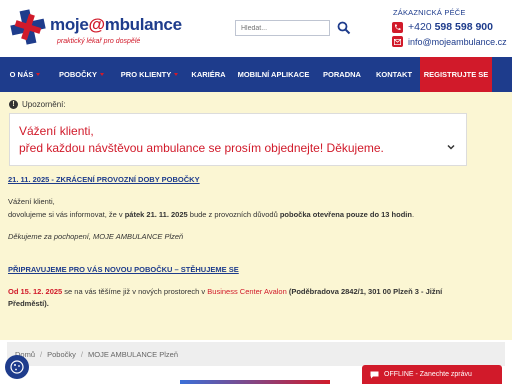 Image resolution: width=512 pixels, height=384 pixels. What do you see at coordinates (28, 303) in the screenshot?
I see `news-paragraph-2-cont: Předměstí).` at bounding box center [28, 303].